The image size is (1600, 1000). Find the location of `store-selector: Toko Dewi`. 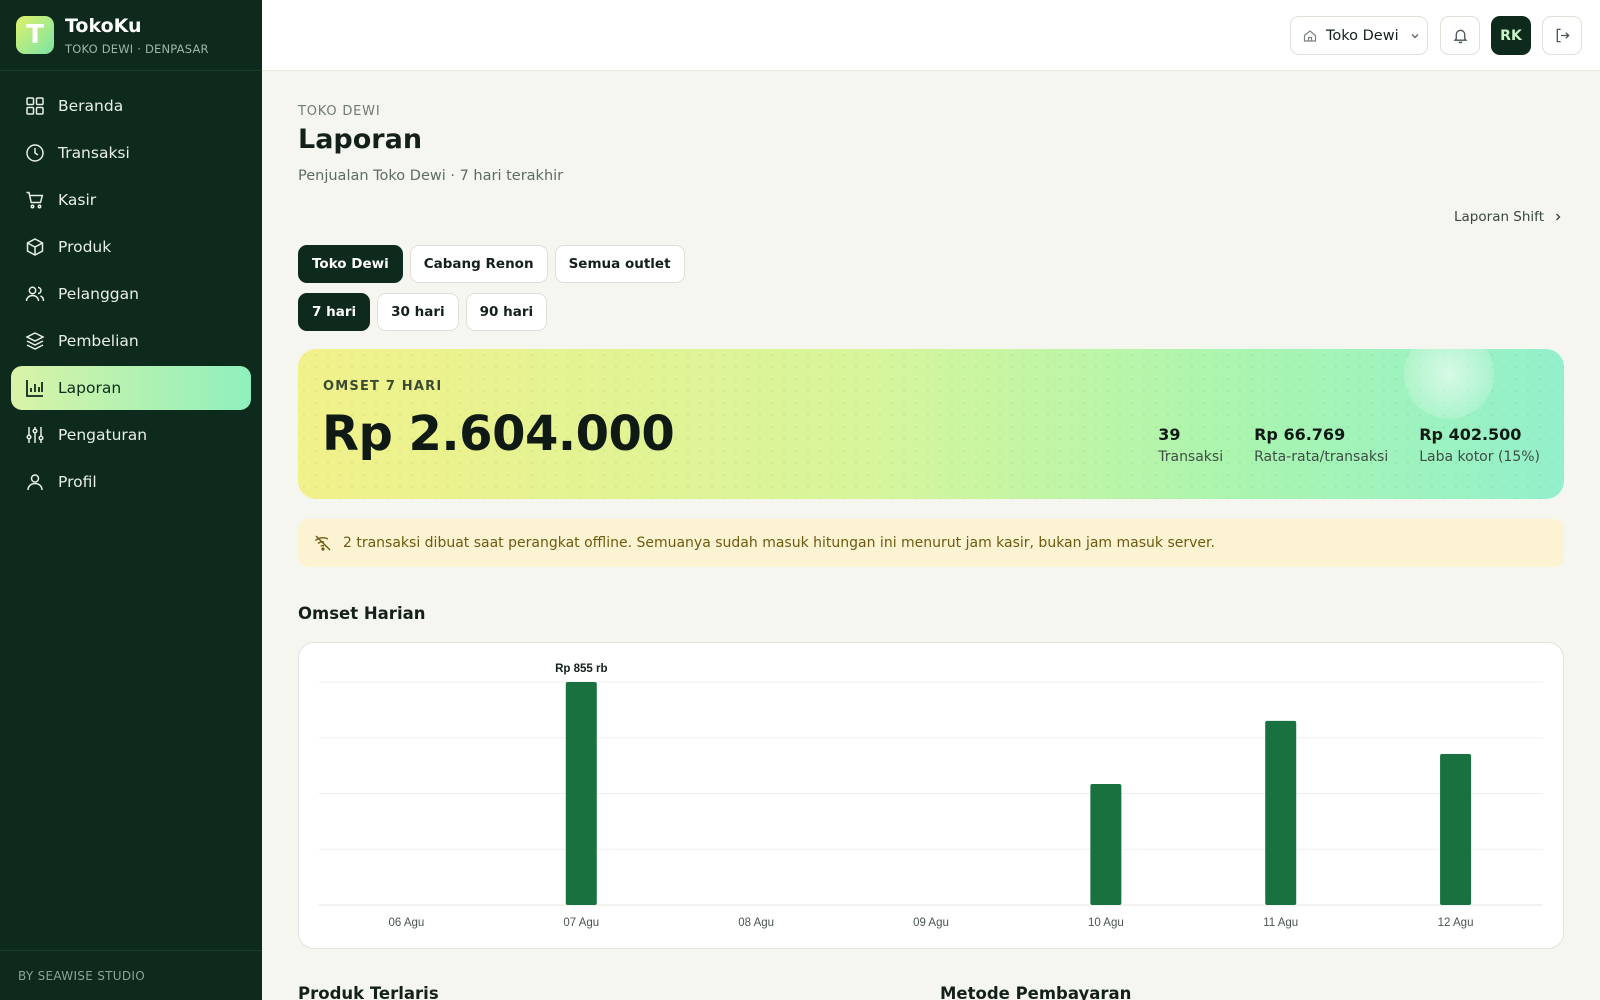

store-selector: Toko Dewi is located at coordinates (1359, 35).